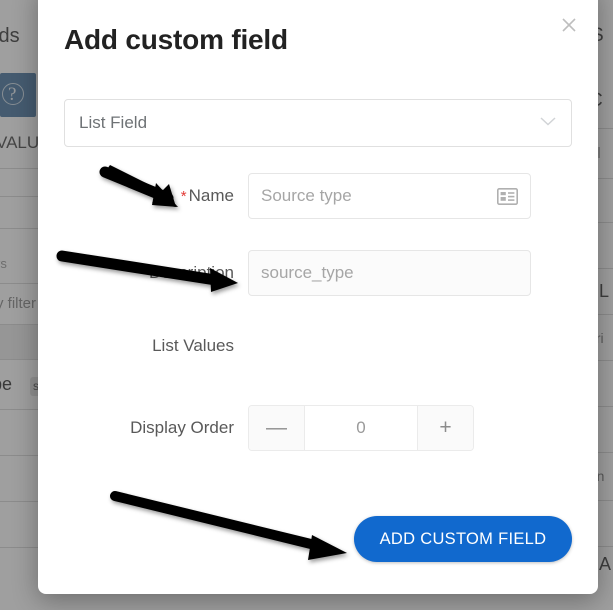 The width and height of the screenshot is (613, 610). What do you see at coordinates (389, 196) in the screenshot?
I see `name-input: Source type` at bounding box center [389, 196].